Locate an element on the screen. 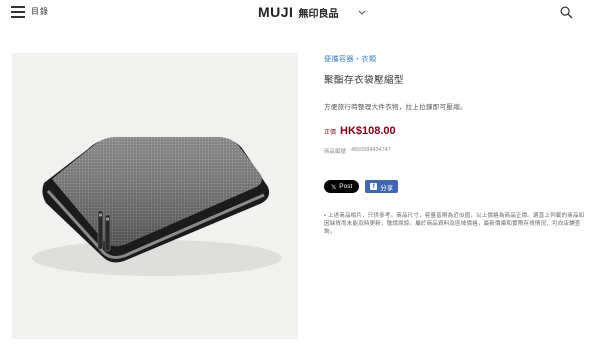 This screenshot has height=347, width=600. logo: MUJI 無印良品 is located at coordinates (312, 12).